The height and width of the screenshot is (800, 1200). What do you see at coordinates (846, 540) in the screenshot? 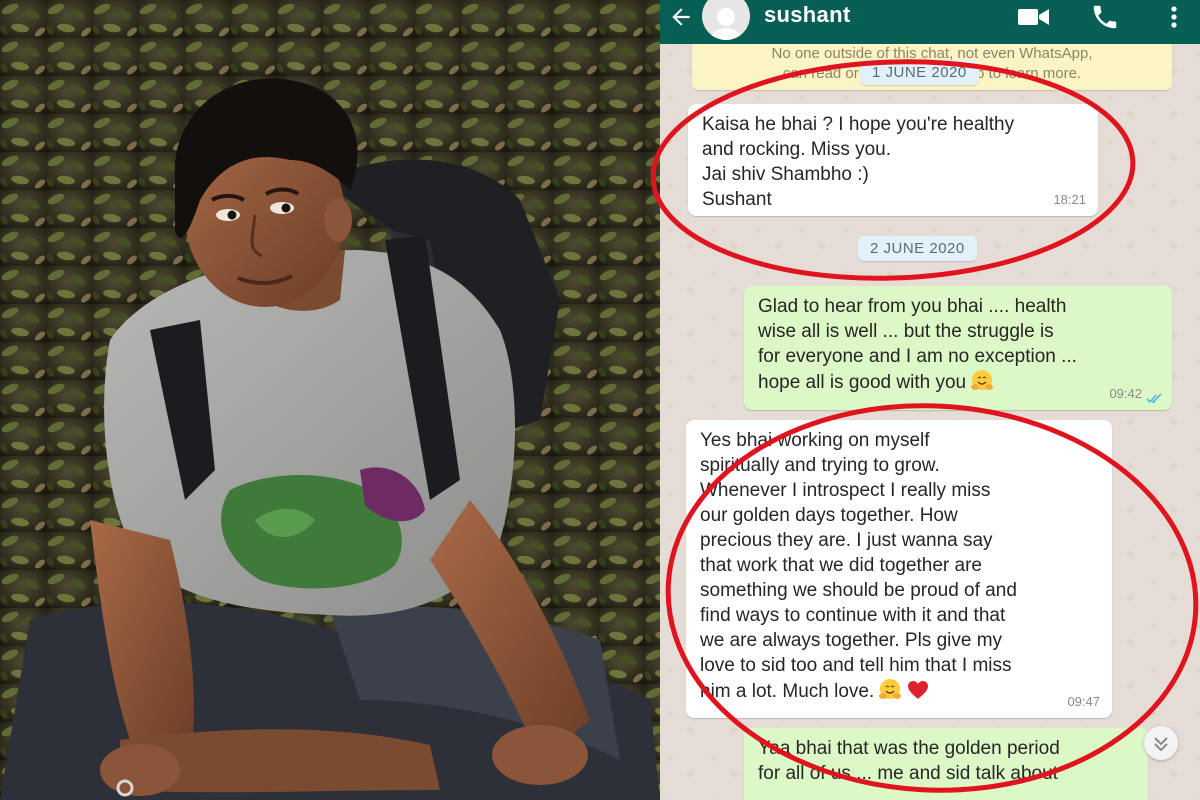
I see `message-line: precious they are. I just wanna say` at bounding box center [846, 540].